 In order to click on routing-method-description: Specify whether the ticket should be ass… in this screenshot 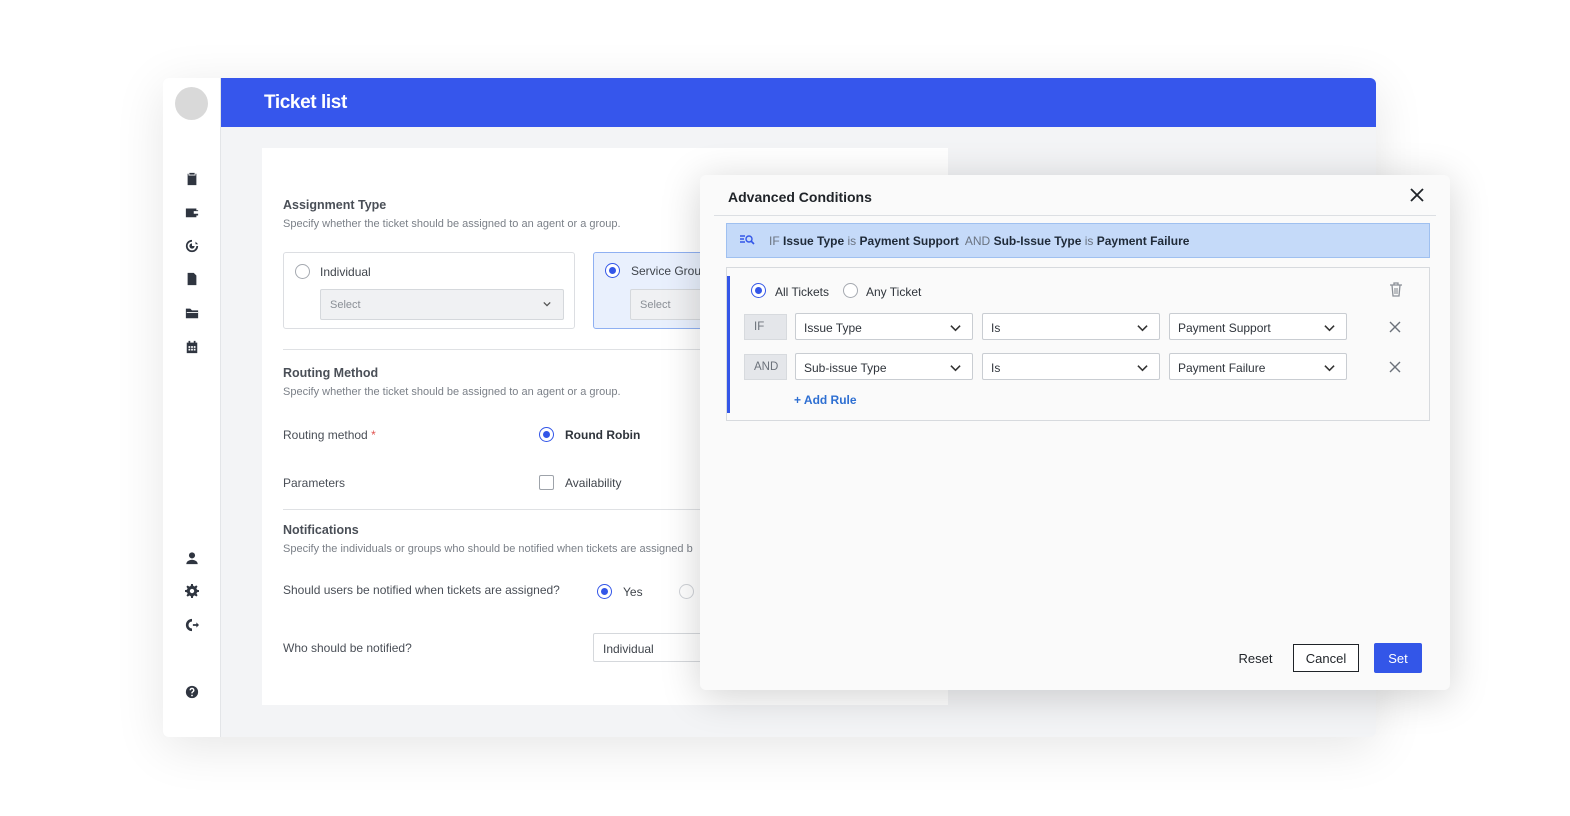, I will do `click(452, 392)`.